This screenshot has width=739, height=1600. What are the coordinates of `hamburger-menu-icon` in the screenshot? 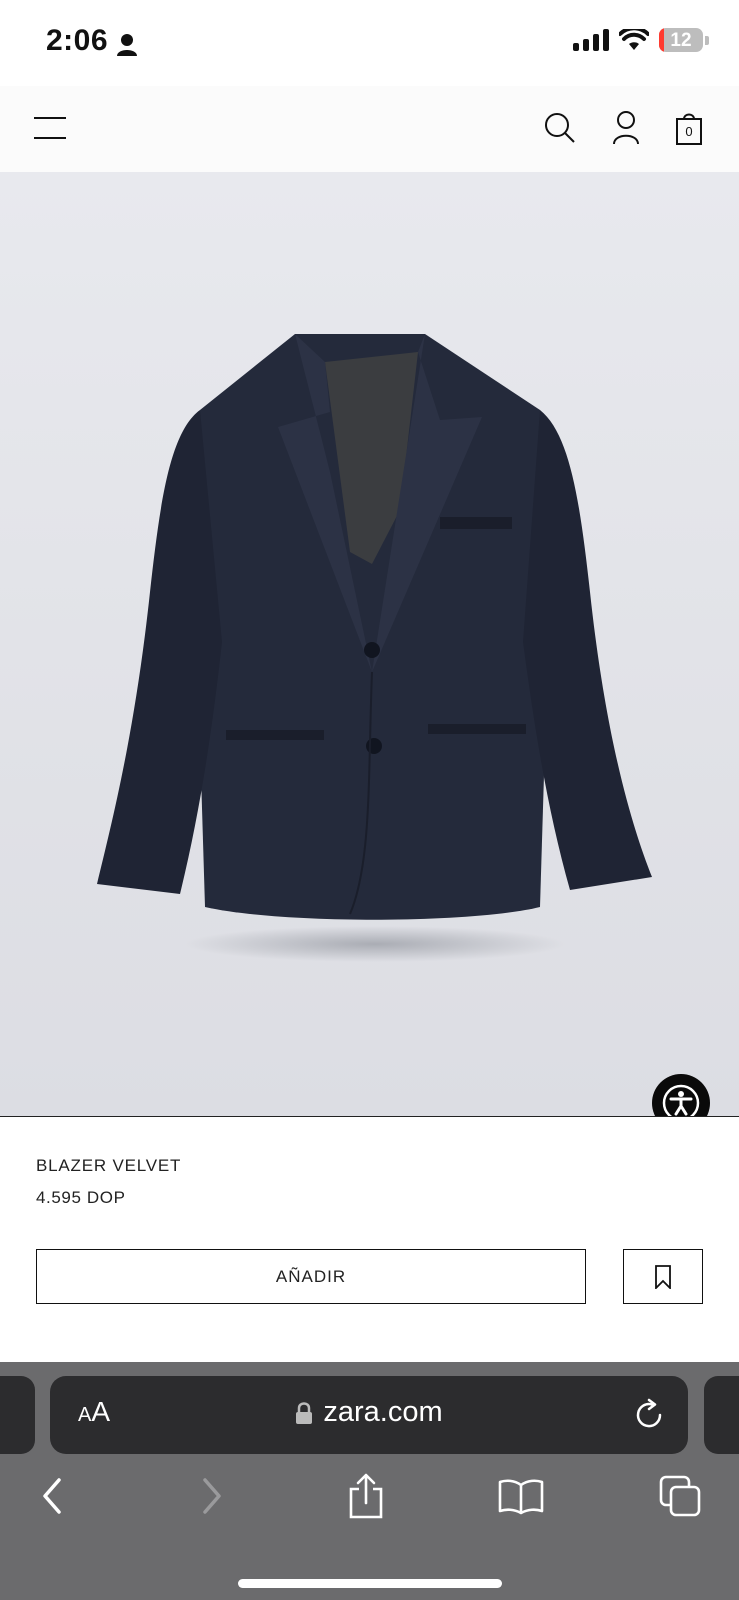 It's located at (50, 128).